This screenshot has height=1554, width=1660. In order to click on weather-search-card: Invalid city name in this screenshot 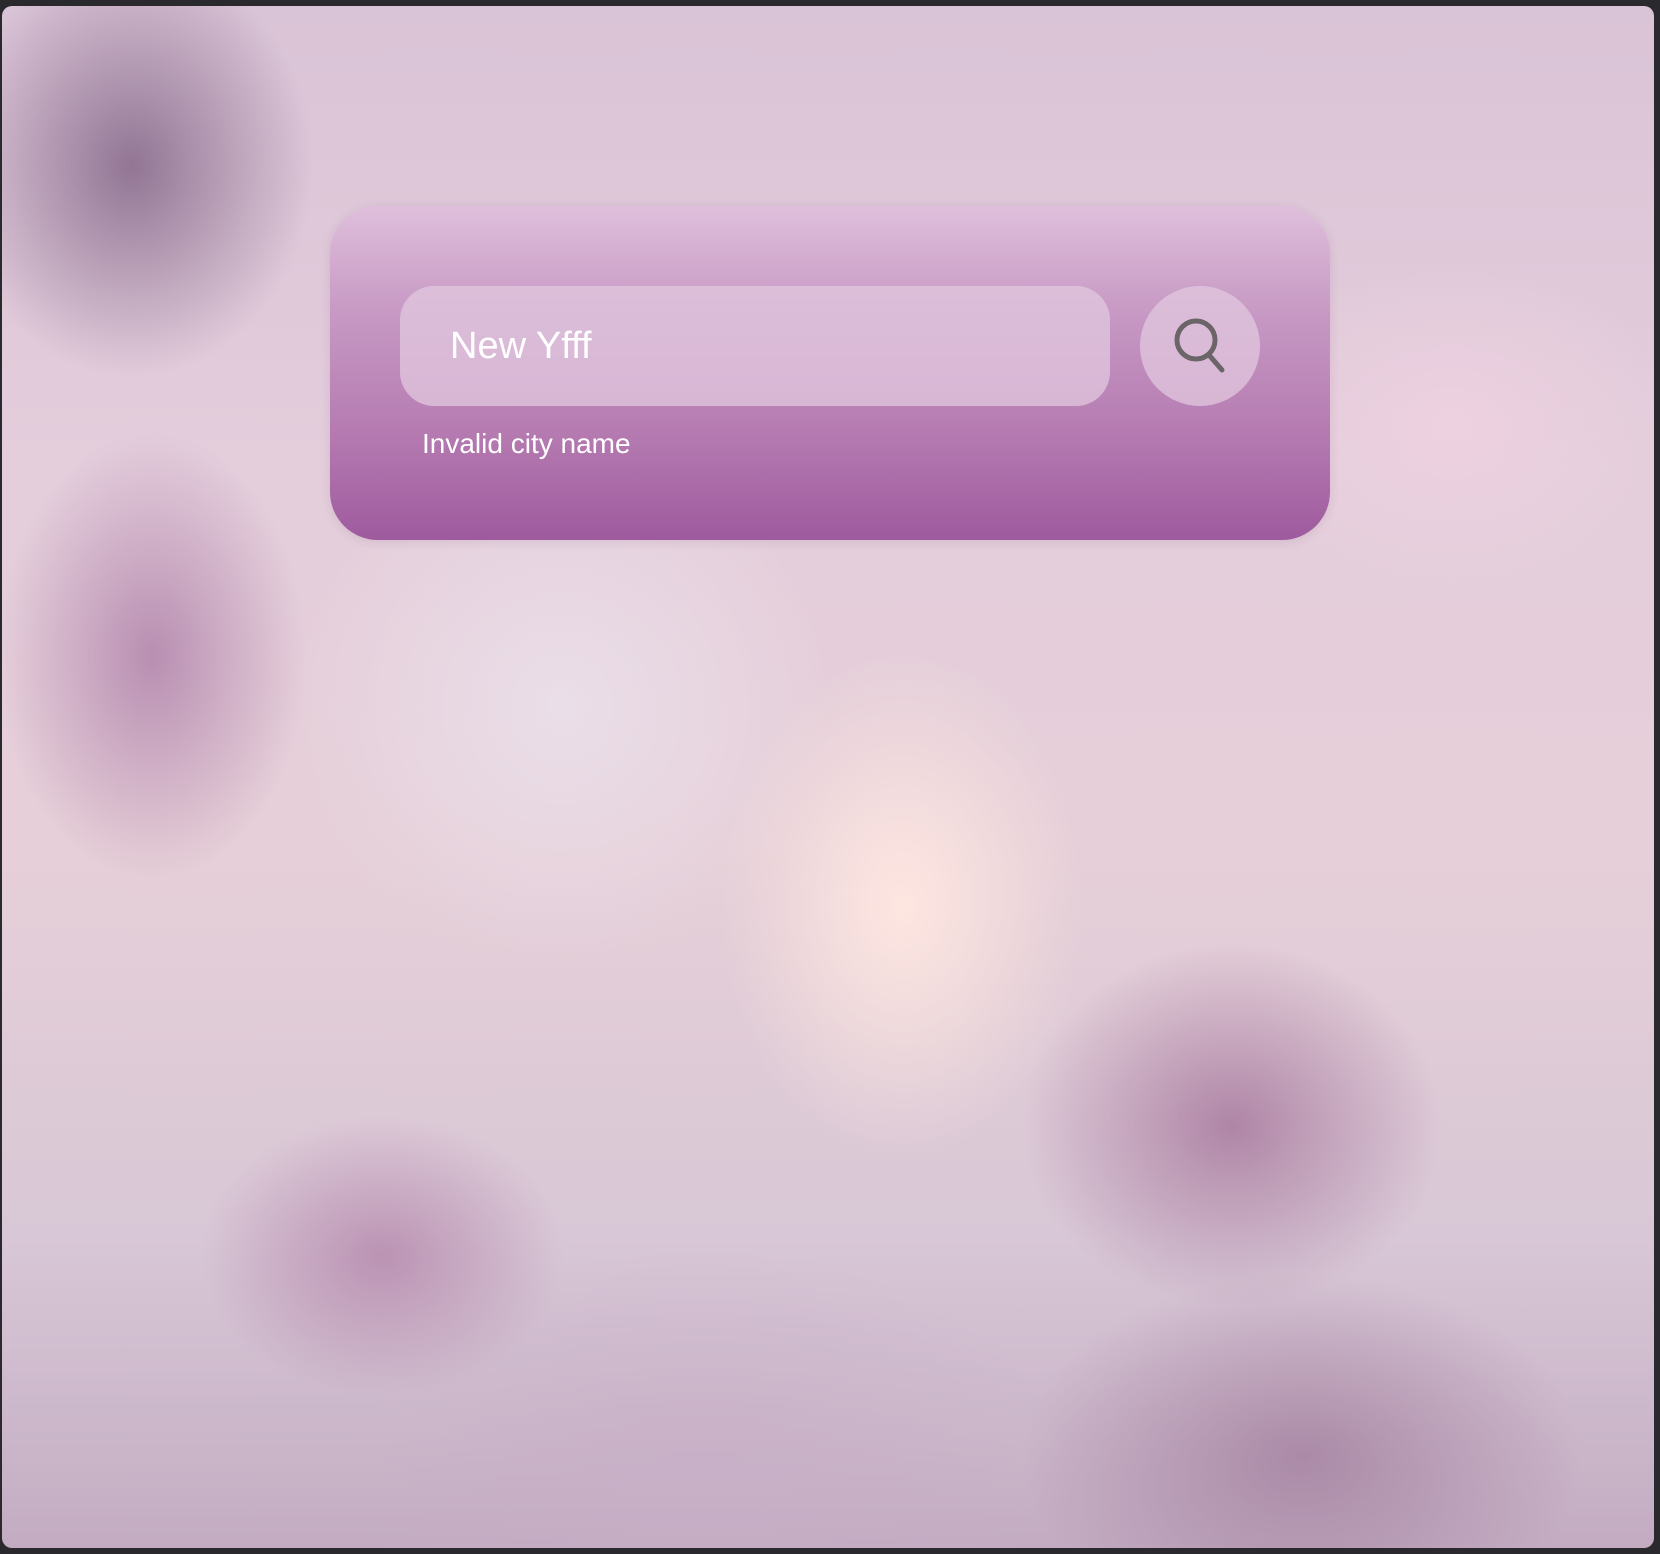, I will do `click(830, 373)`.